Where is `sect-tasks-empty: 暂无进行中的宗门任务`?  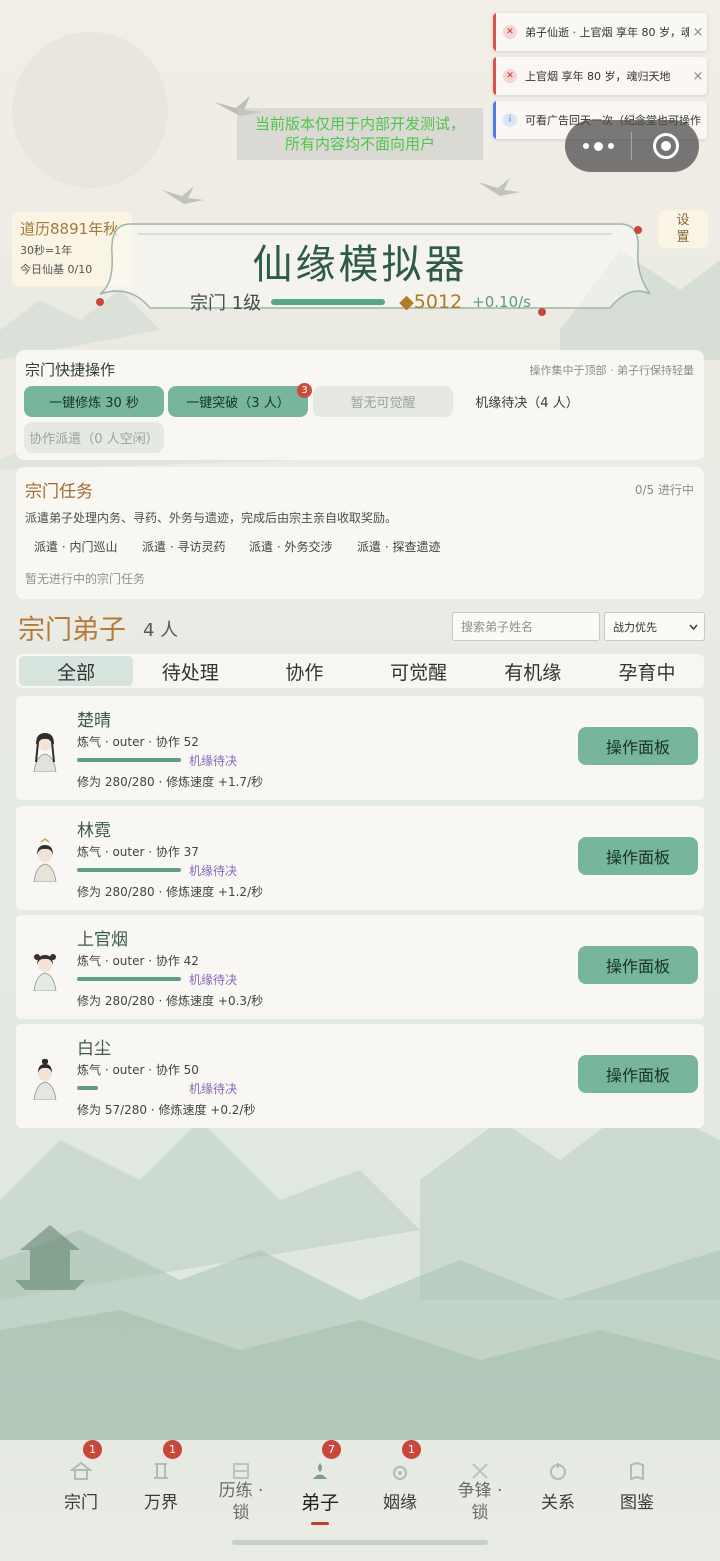
sect-tasks-empty: 暂无进行中的宗门任务 is located at coordinates (85, 579).